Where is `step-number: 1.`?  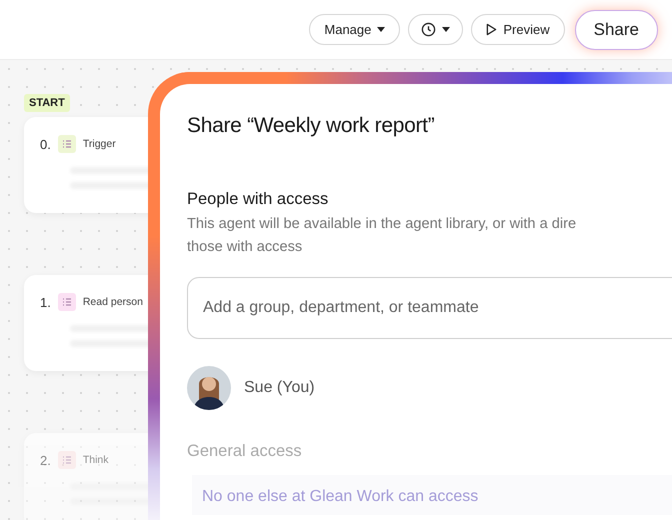
step-number: 1. is located at coordinates (45, 302).